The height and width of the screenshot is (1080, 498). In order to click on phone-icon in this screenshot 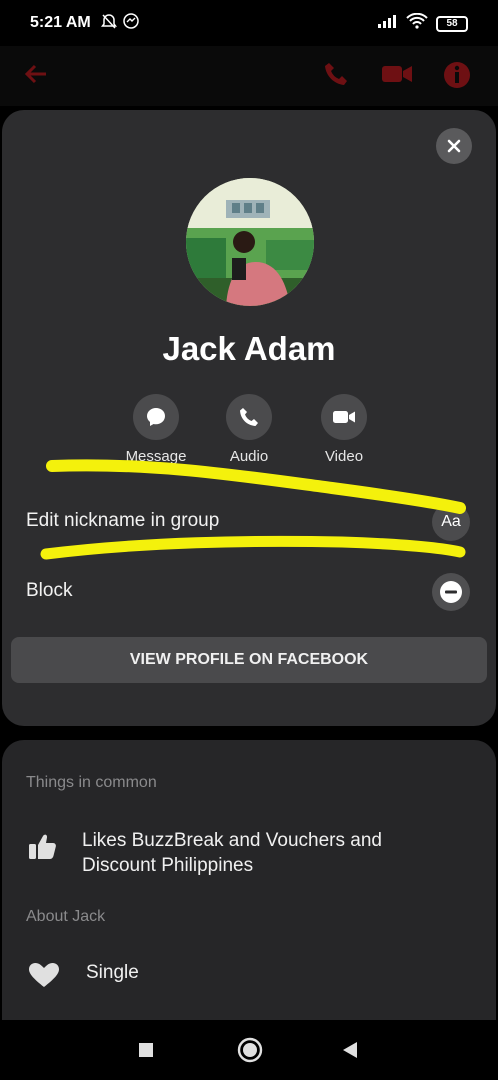, I will do `click(249, 417)`.